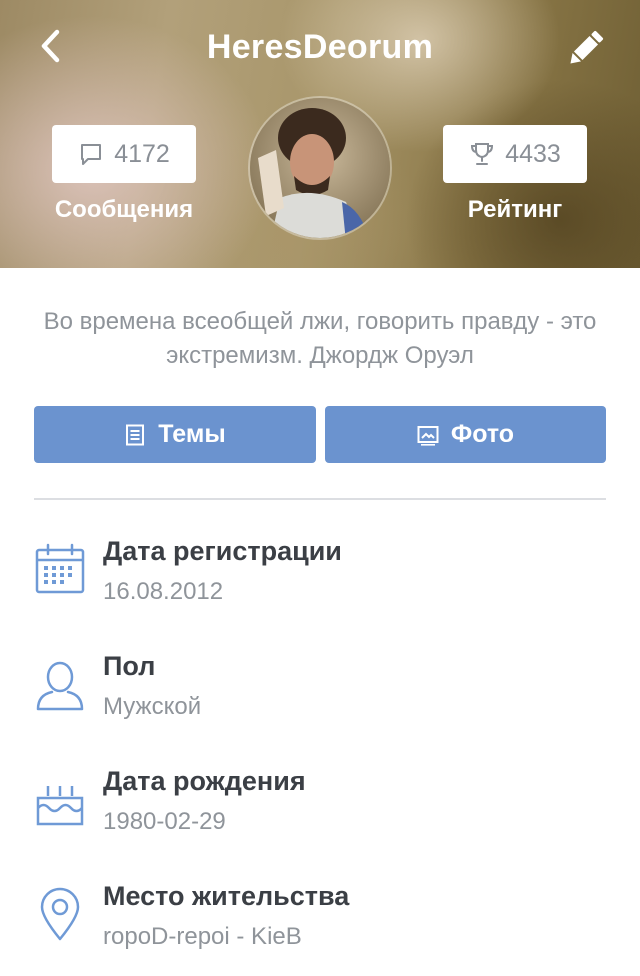 The image size is (640, 976). I want to click on info-value: ropoD-repoi - KieB, so click(202, 936).